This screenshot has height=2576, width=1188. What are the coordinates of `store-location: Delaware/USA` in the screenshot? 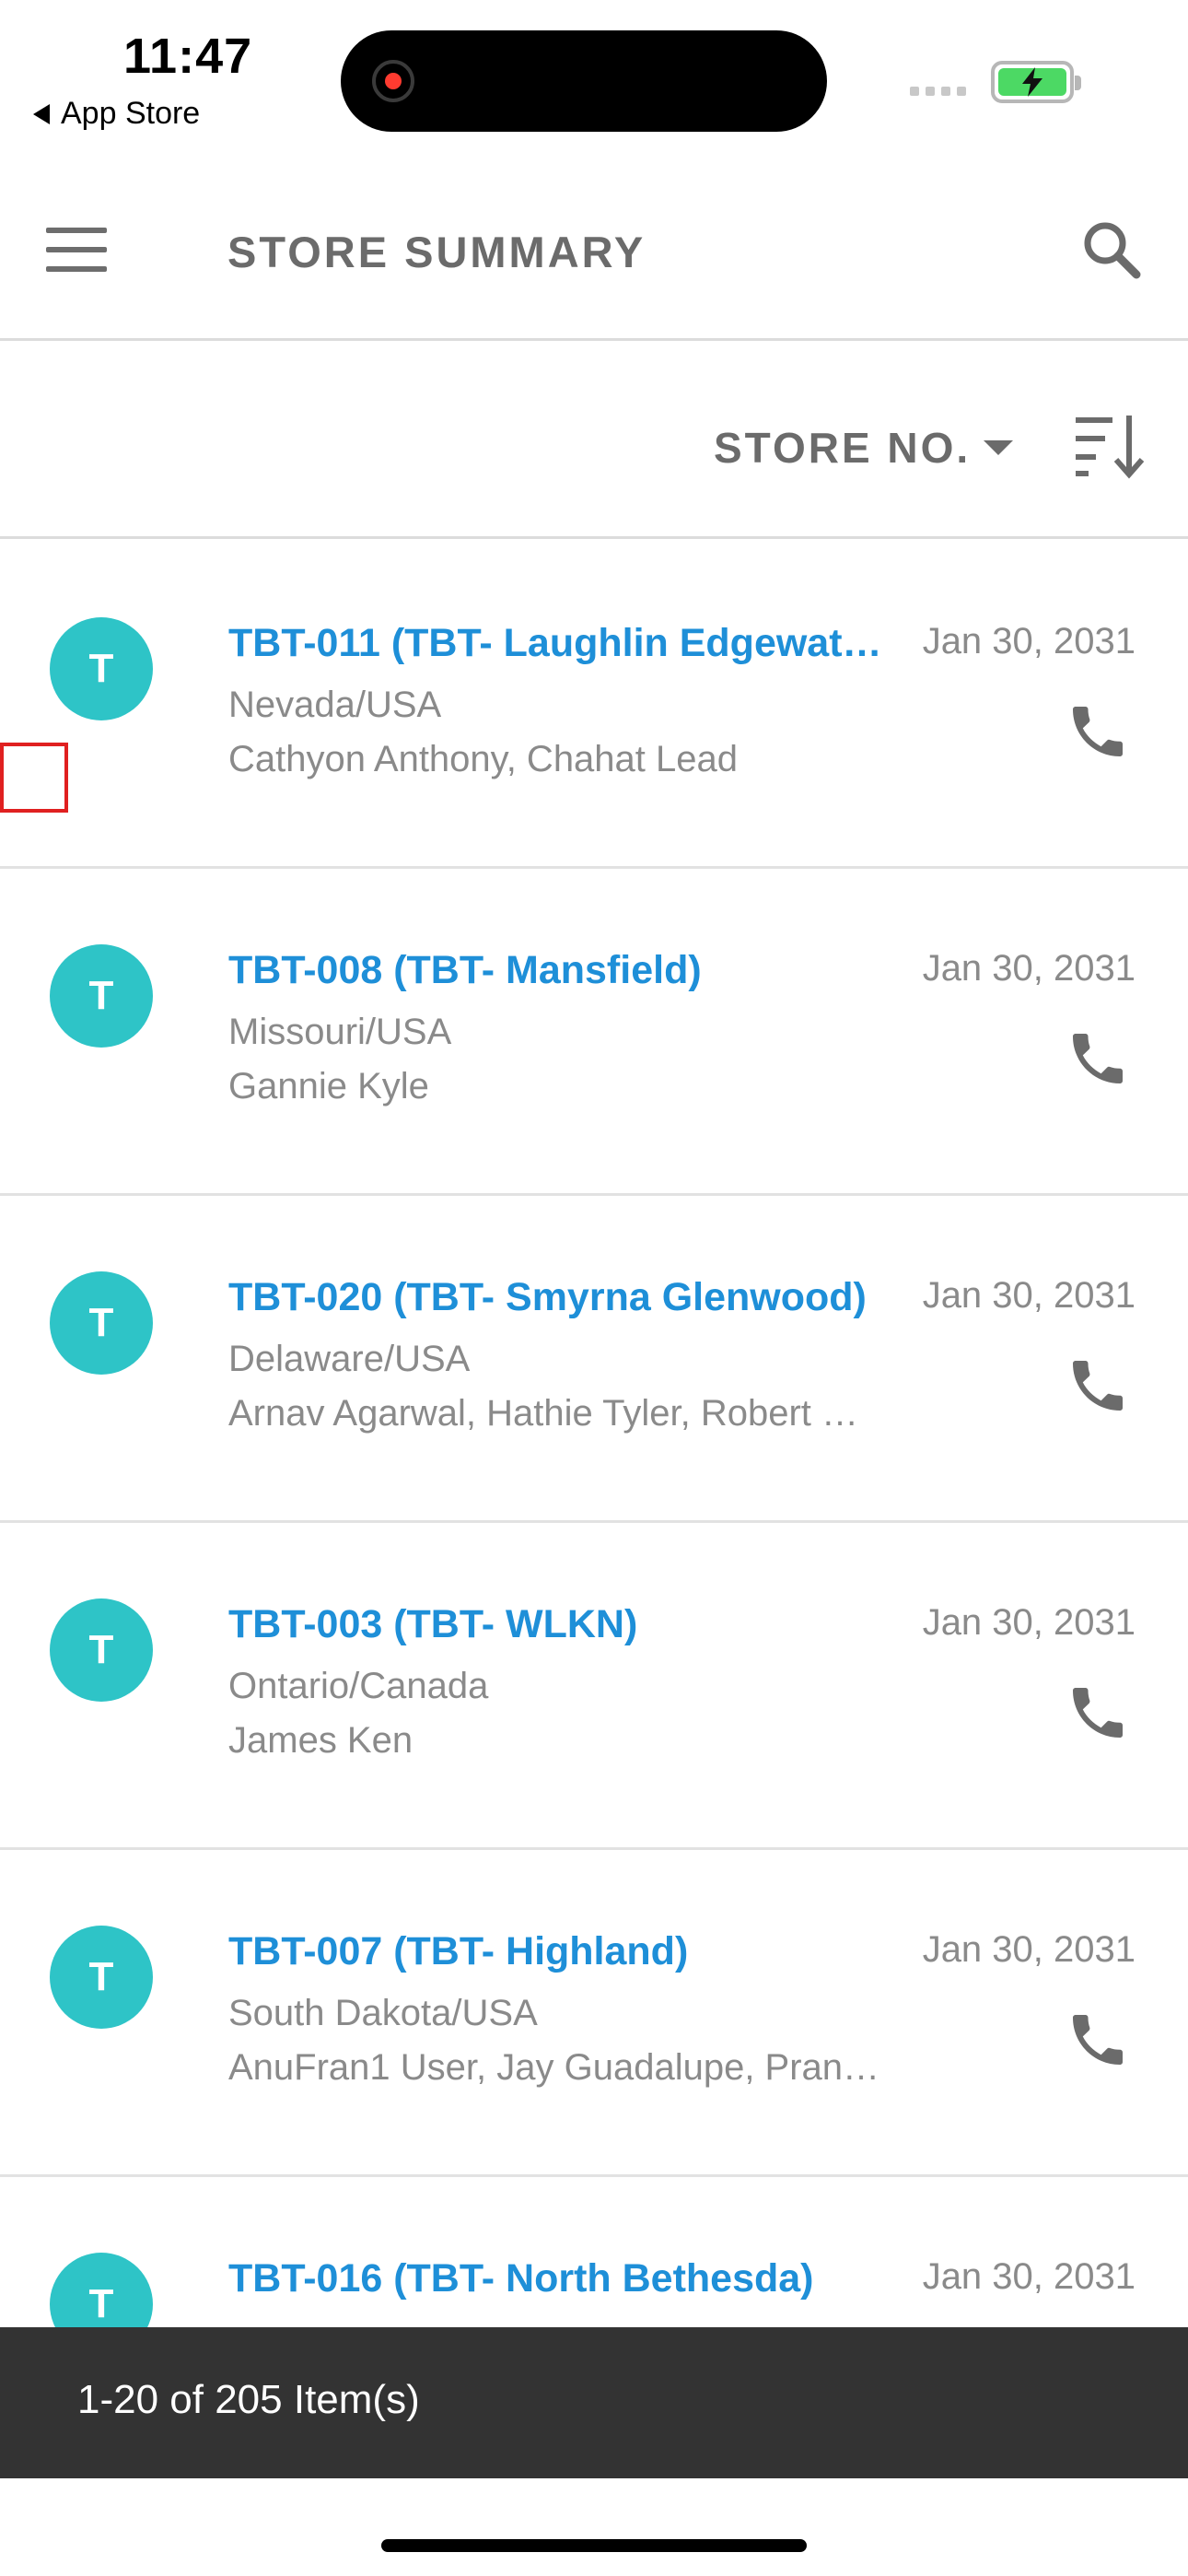 It's located at (349, 1359).